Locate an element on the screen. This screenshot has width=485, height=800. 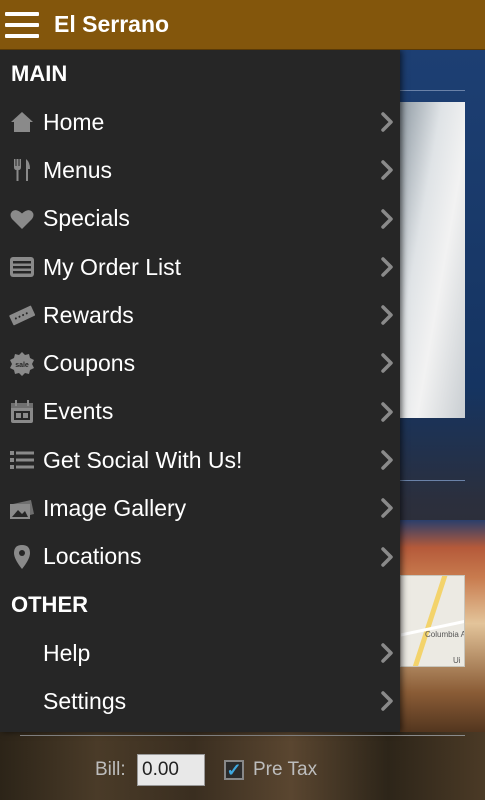
pretax-label: Pre Tax is located at coordinates (285, 769).